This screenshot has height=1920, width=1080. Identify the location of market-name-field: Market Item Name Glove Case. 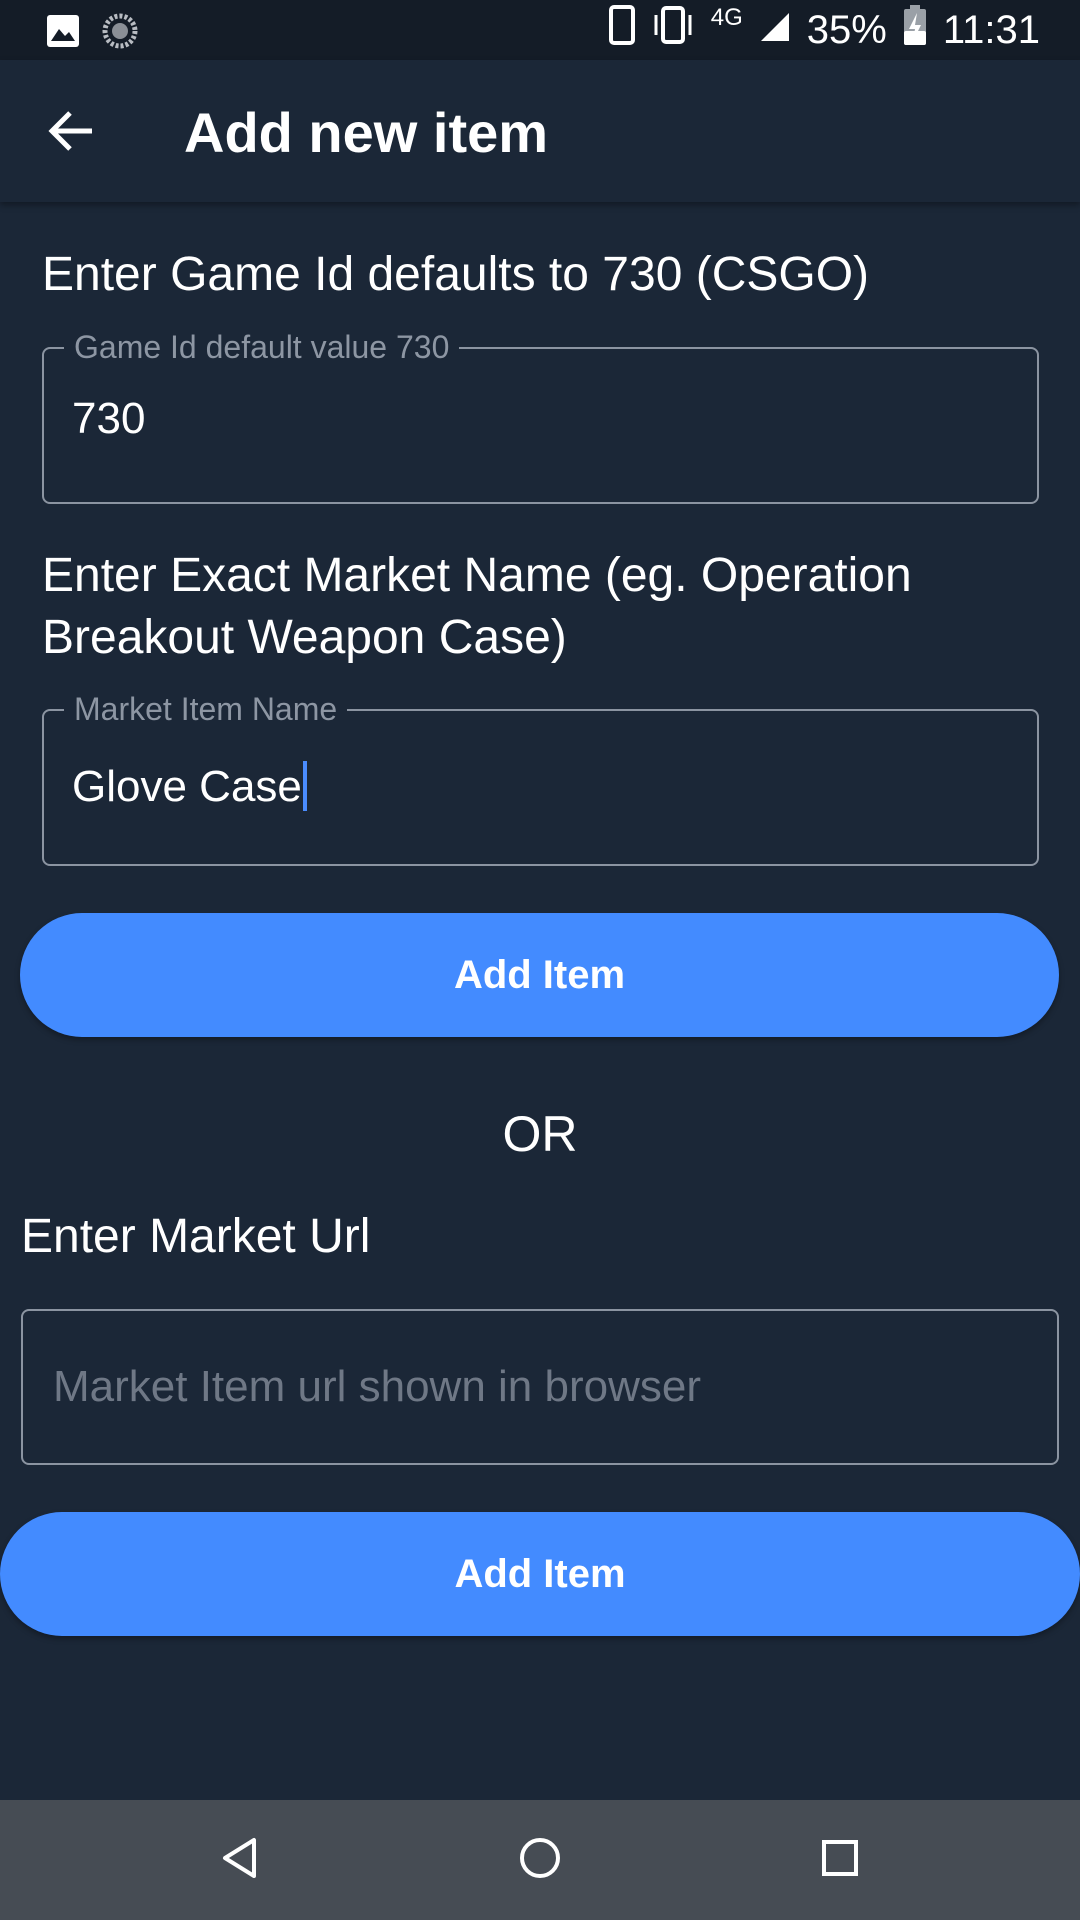
(540, 778).